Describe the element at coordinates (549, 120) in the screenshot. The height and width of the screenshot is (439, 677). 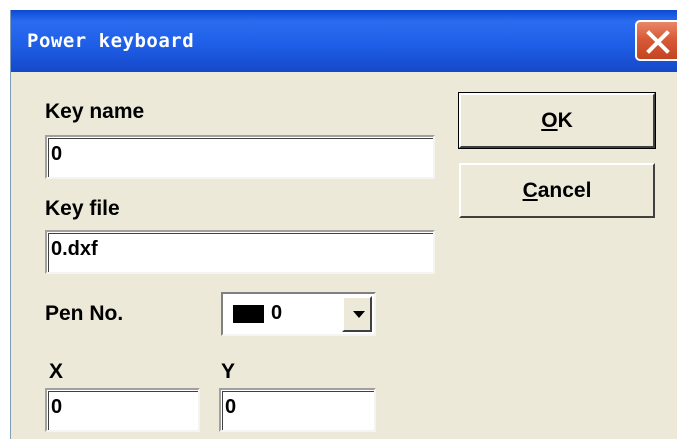
I see `ok-mnemonic: O` at that location.